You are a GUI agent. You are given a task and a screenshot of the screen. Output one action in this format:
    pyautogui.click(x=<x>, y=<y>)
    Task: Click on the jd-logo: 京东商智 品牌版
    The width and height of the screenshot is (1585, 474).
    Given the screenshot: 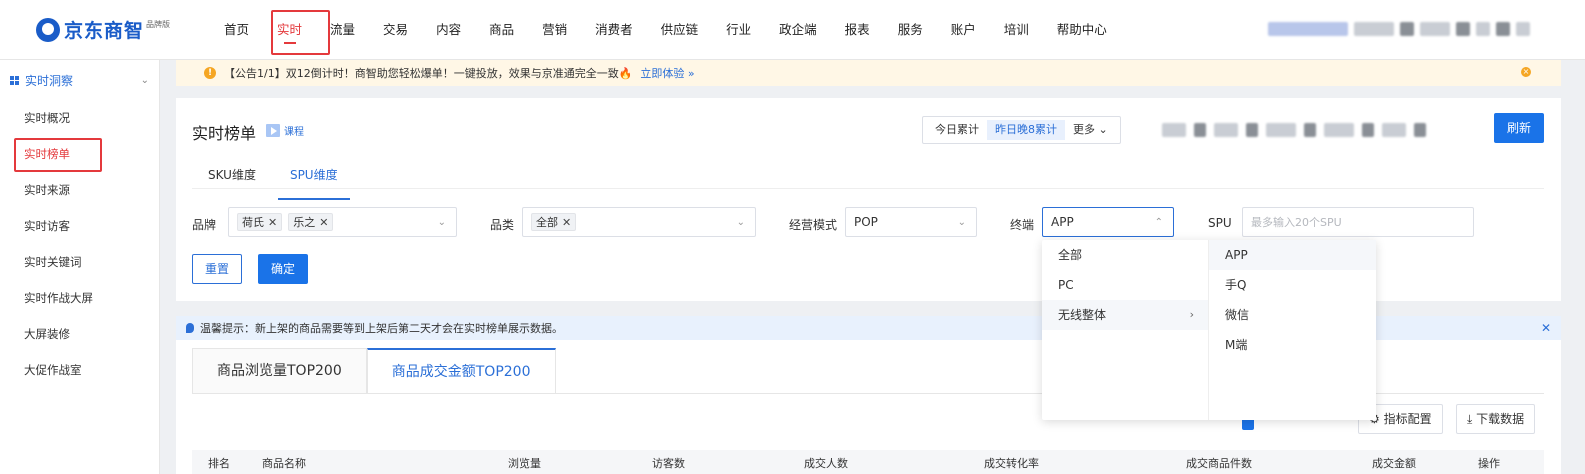 What is the action you would take?
    pyautogui.click(x=103, y=29)
    